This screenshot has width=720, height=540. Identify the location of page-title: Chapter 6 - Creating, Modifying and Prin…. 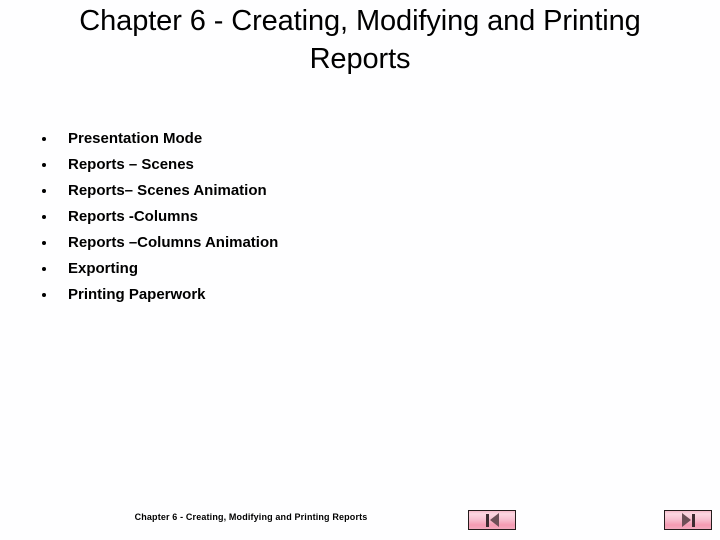
(360, 40).